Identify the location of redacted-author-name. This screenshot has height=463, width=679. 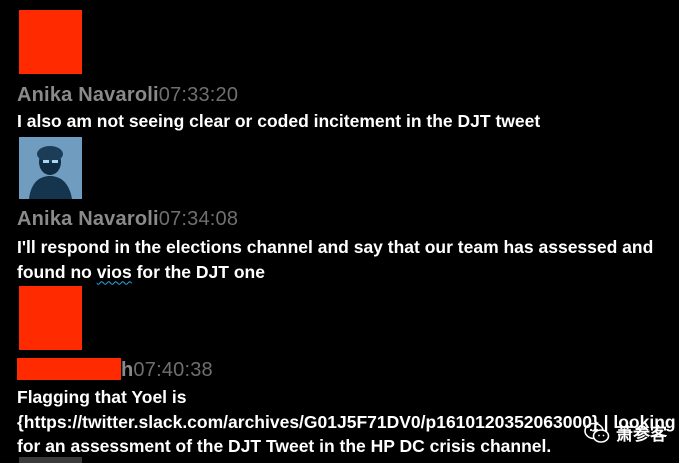
(69, 369).